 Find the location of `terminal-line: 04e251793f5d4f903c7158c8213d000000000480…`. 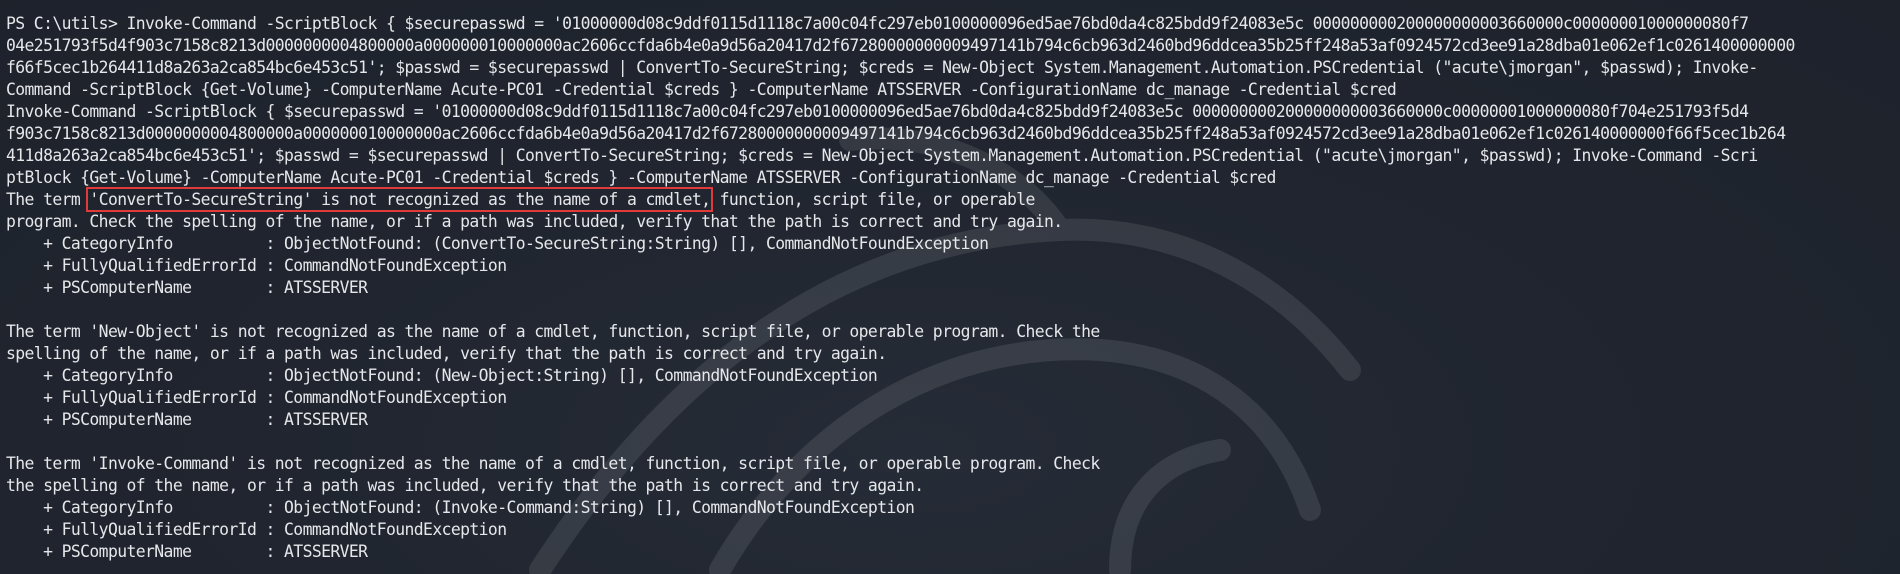

terminal-line: 04e251793f5d4f903c7158c8213d000000000480… is located at coordinates (900, 46).